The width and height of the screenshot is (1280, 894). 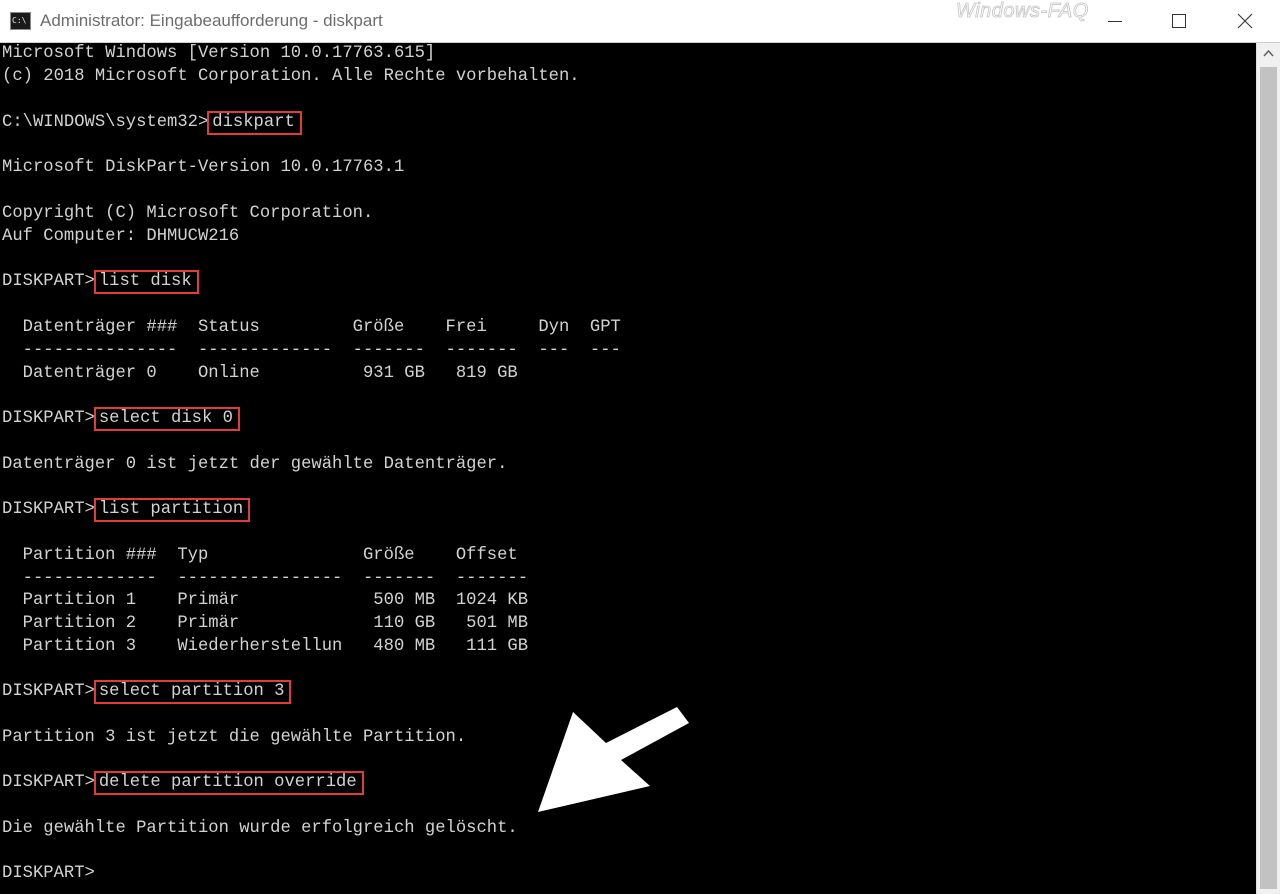 I want to click on scrollbar-thumb, so click(x=1268, y=478).